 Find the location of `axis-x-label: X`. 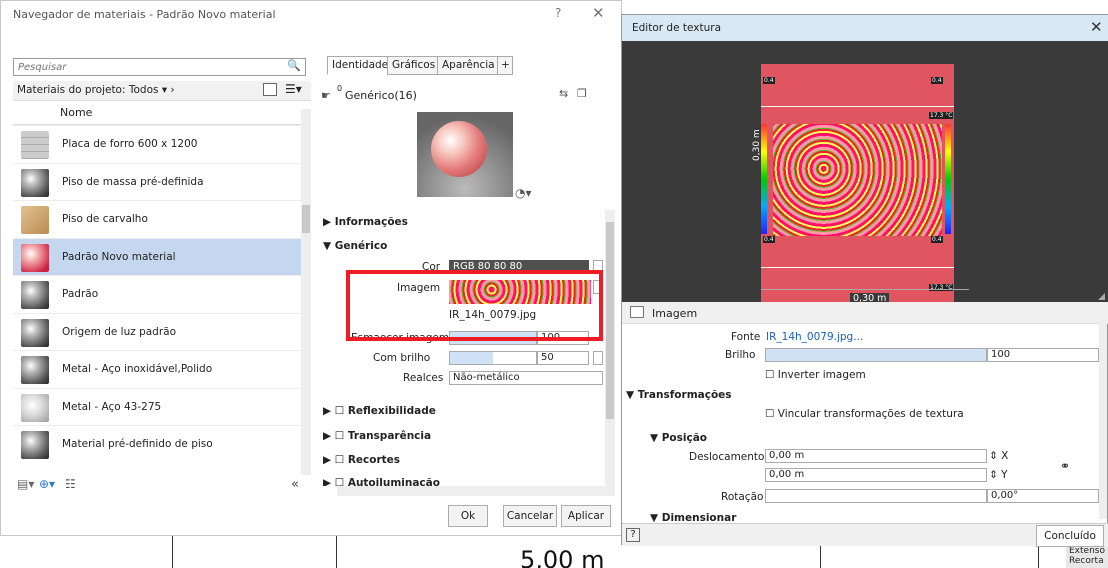

axis-x-label: X is located at coordinates (1005, 456).